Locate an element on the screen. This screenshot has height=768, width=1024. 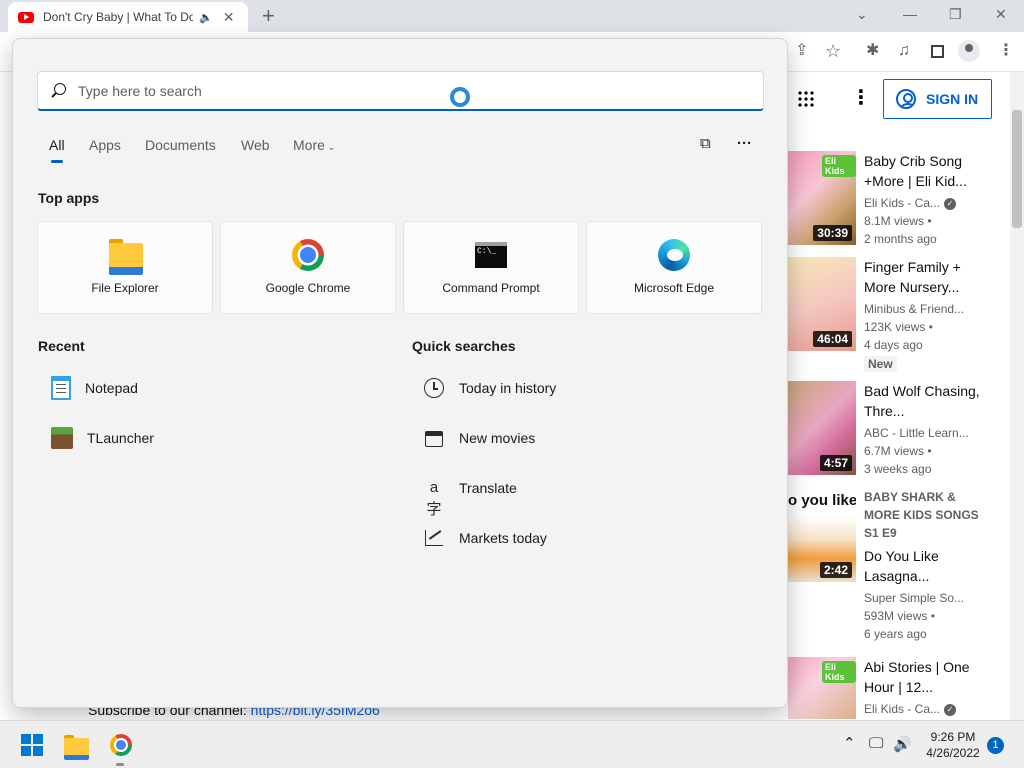
video-duration: 2:42 is located at coordinates (835, 570).